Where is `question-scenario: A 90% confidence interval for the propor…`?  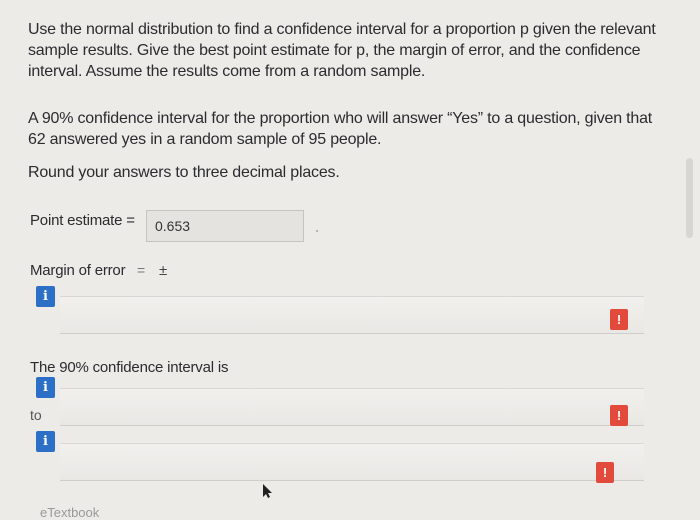
question-scenario: A 90% confidence interval for the propor… is located at coordinates (340, 129).